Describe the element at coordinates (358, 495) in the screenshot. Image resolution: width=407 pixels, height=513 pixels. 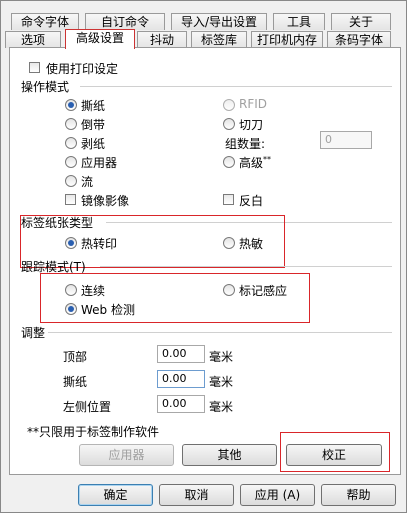
I see `help-button: 帮助` at that location.